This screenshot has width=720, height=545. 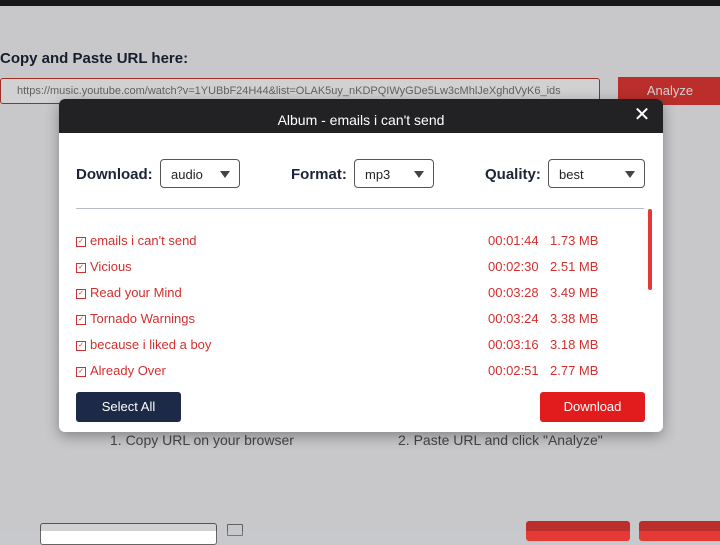 What do you see at coordinates (143, 240) in the screenshot?
I see `track-name: emails i can't send` at bounding box center [143, 240].